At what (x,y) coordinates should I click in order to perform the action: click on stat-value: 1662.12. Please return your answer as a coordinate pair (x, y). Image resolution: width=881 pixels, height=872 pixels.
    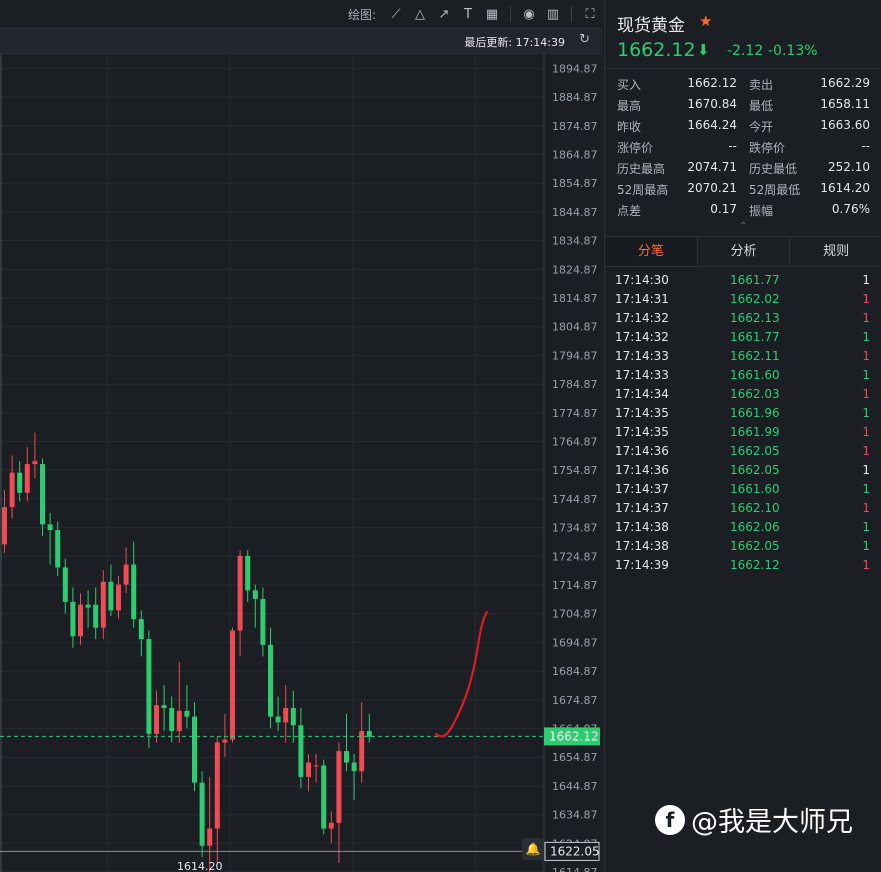
    Looking at the image, I should click on (712, 83).